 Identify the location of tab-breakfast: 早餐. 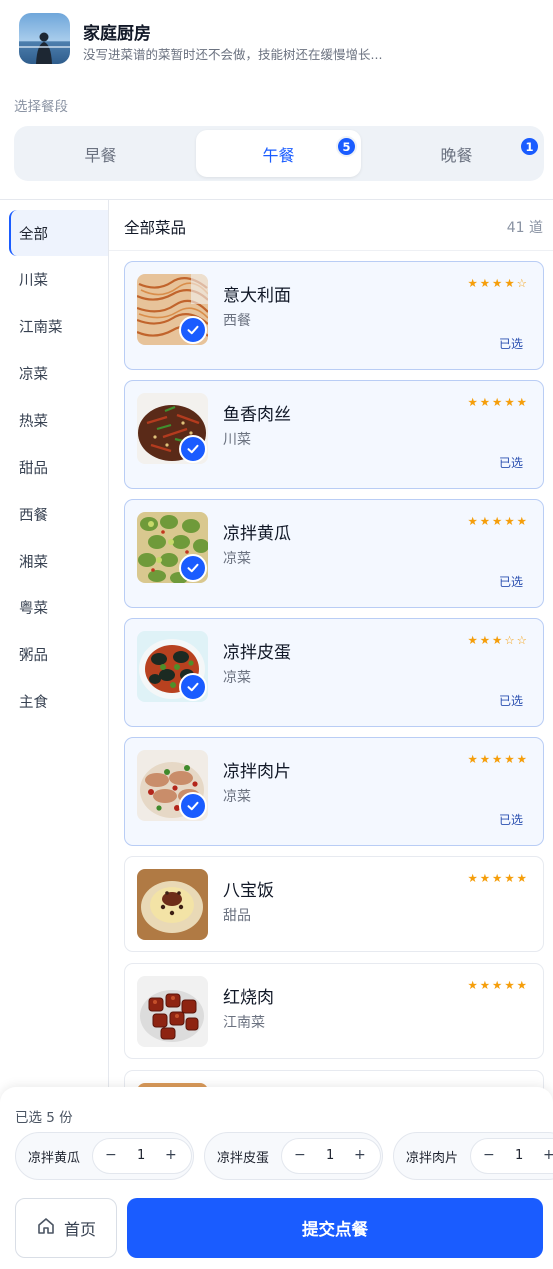
(100, 153).